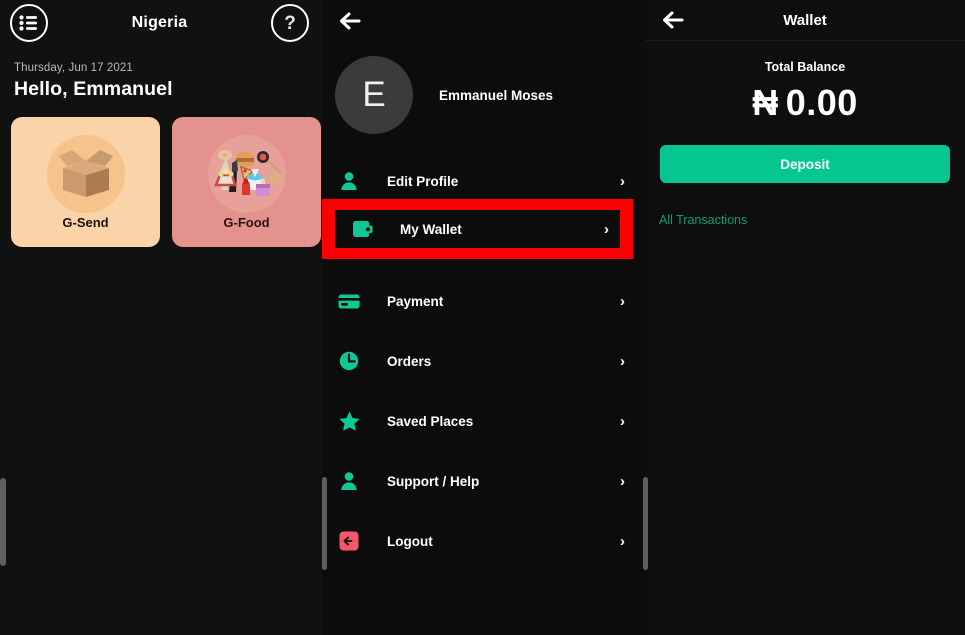  Describe the element at coordinates (349, 421) in the screenshot. I see `star-icon` at that location.